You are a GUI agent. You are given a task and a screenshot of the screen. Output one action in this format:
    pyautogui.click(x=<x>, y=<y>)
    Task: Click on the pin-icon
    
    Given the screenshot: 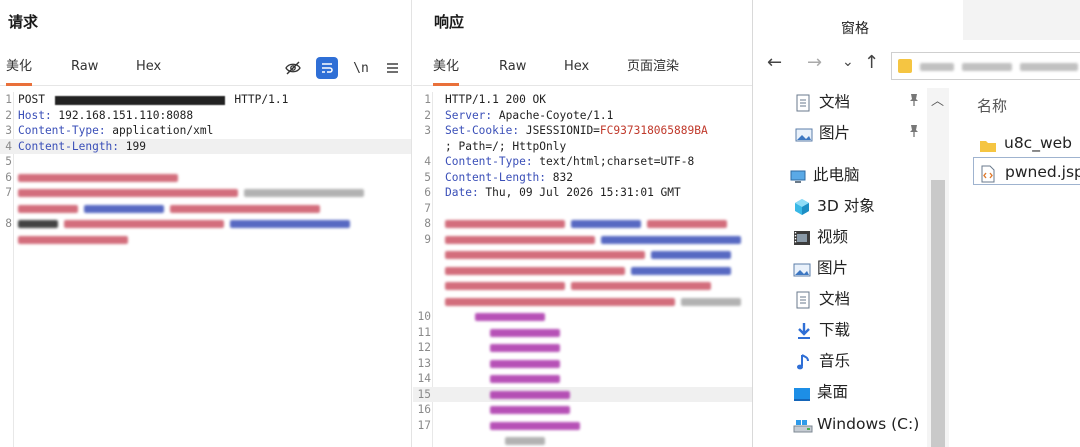 What is the action you would take?
    pyautogui.click(x=914, y=135)
    